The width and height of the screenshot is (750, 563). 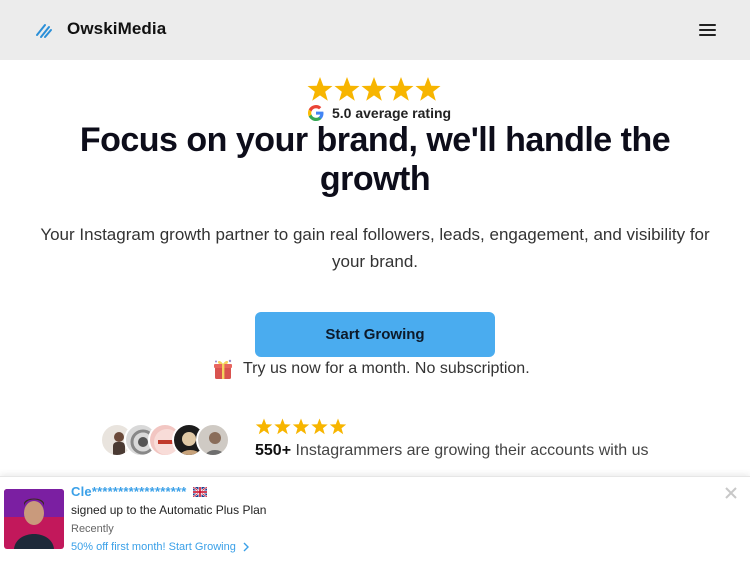 I want to click on popup-time: Recently, so click(x=92, y=529).